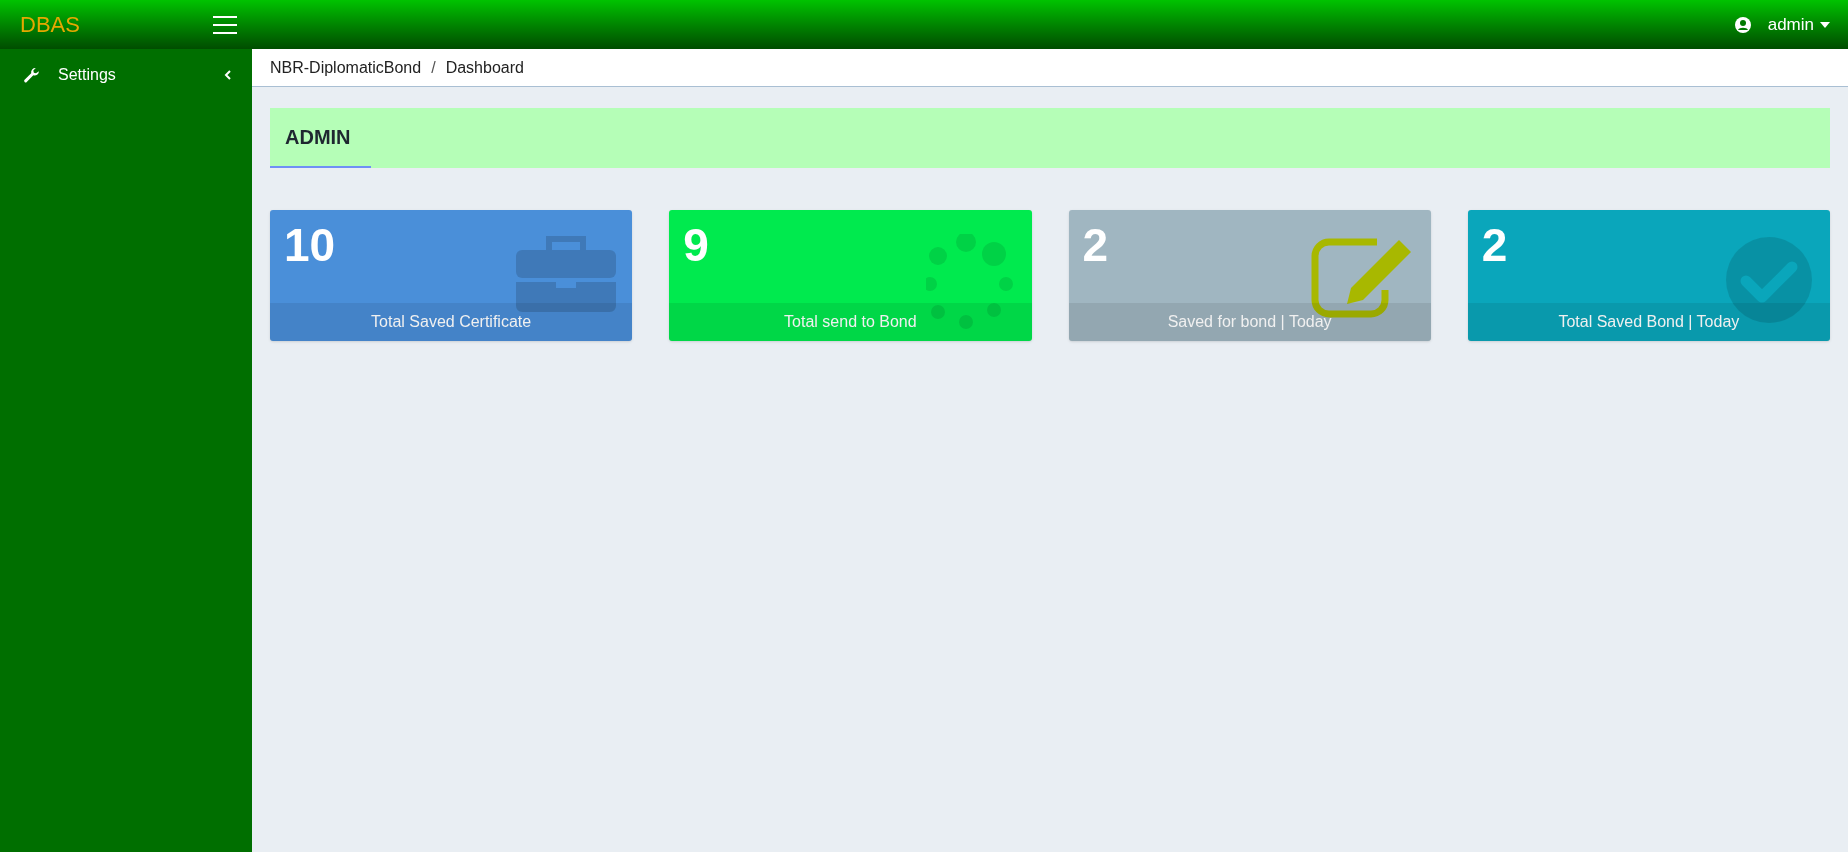 This screenshot has width=1848, height=852. What do you see at coordinates (318, 137) in the screenshot?
I see `section-title: ADMIN` at bounding box center [318, 137].